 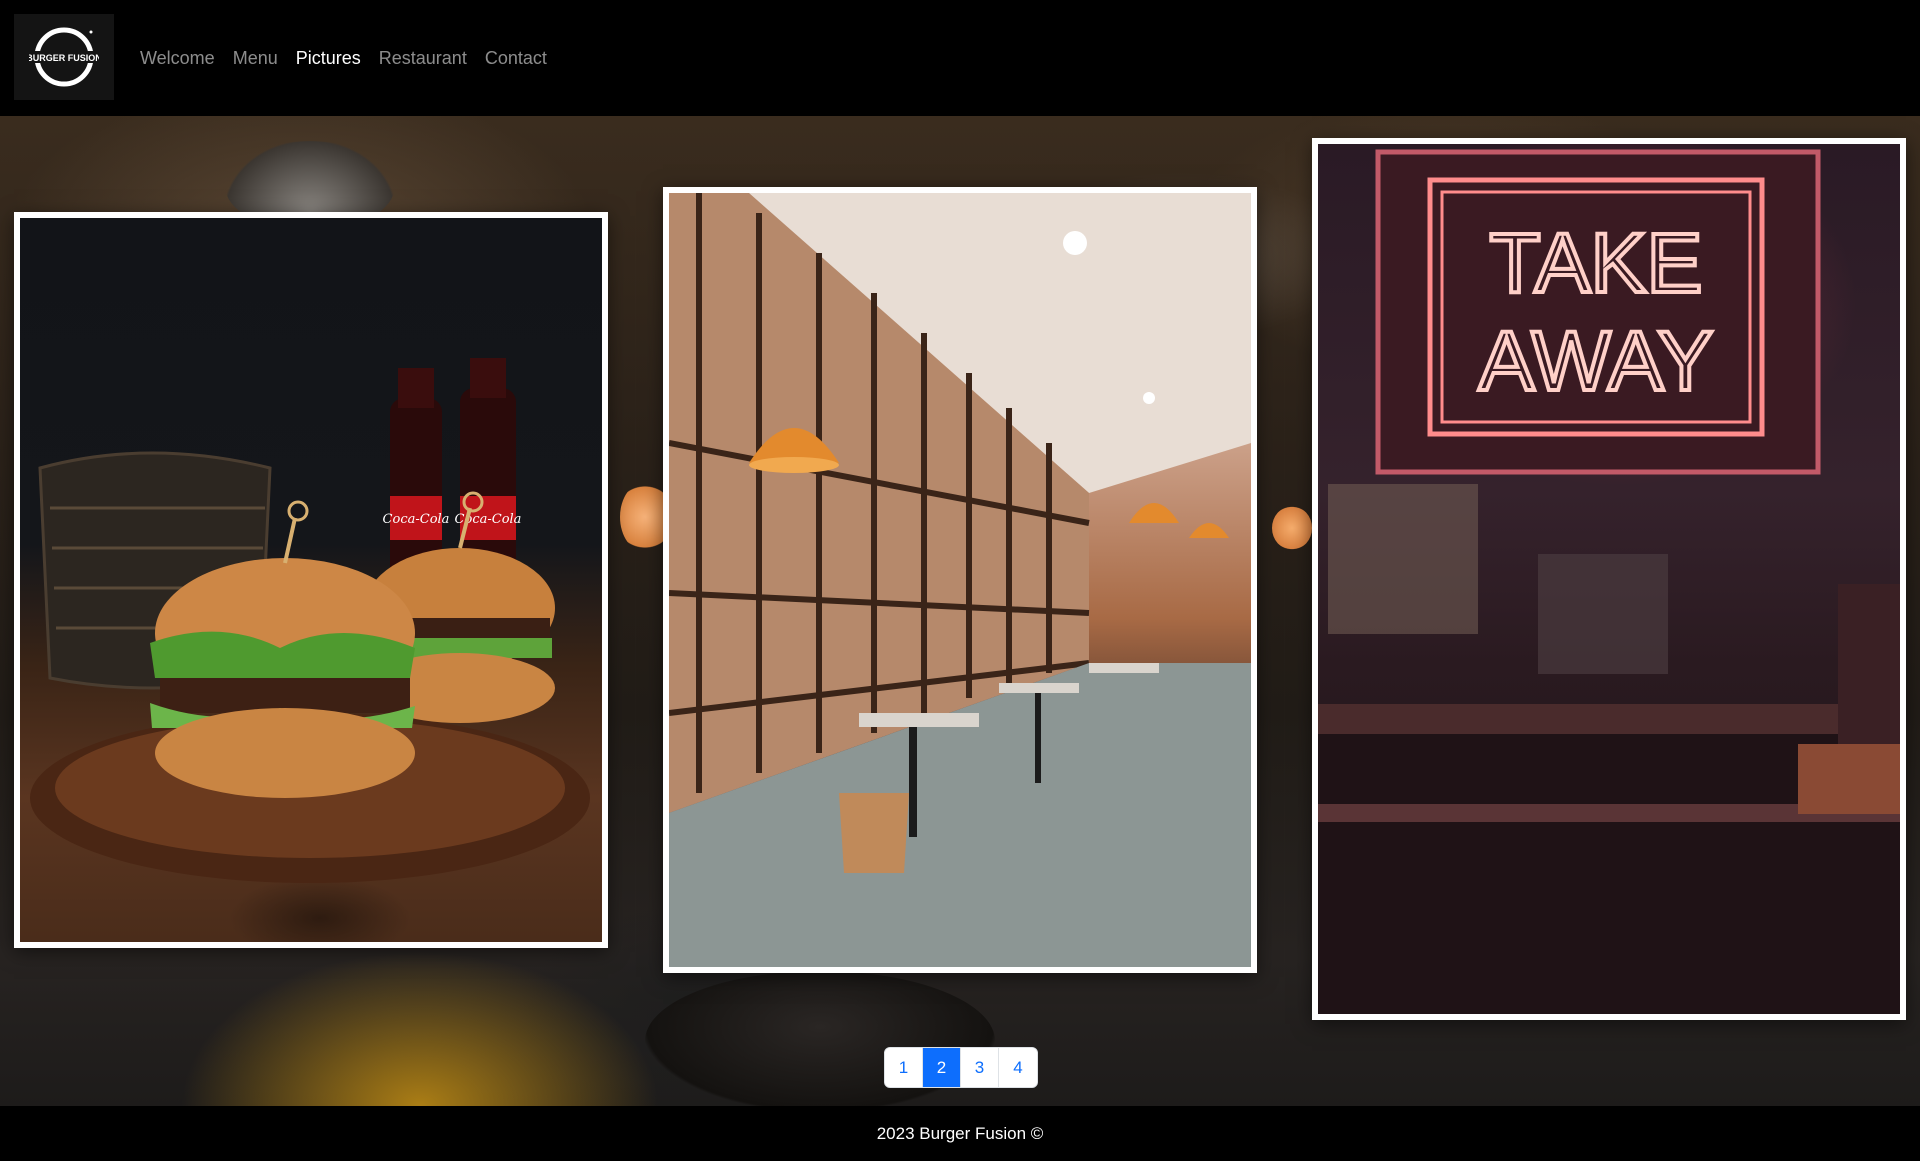 What do you see at coordinates (177, 58) in the screenshot?
I see `nav-welcome: Welcome` at bounding box center [177, 58].